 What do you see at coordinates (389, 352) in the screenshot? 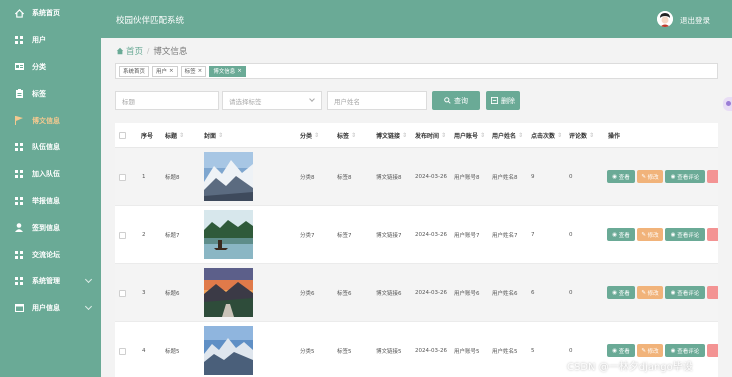
I see `cell-link: 博文链接5` at bounding box center [389, 352].